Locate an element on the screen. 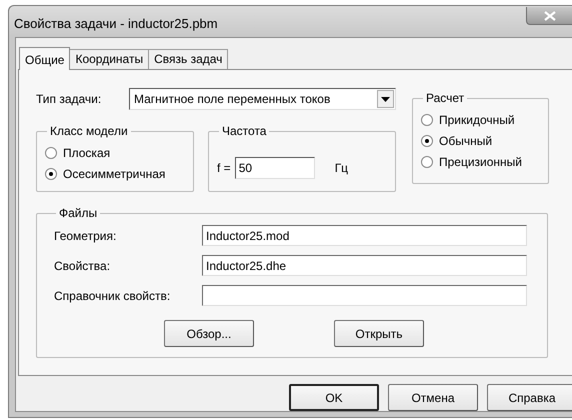 This screenshot has width=572, height=420. unit-label: Гц is located at coordinates (341, 167).